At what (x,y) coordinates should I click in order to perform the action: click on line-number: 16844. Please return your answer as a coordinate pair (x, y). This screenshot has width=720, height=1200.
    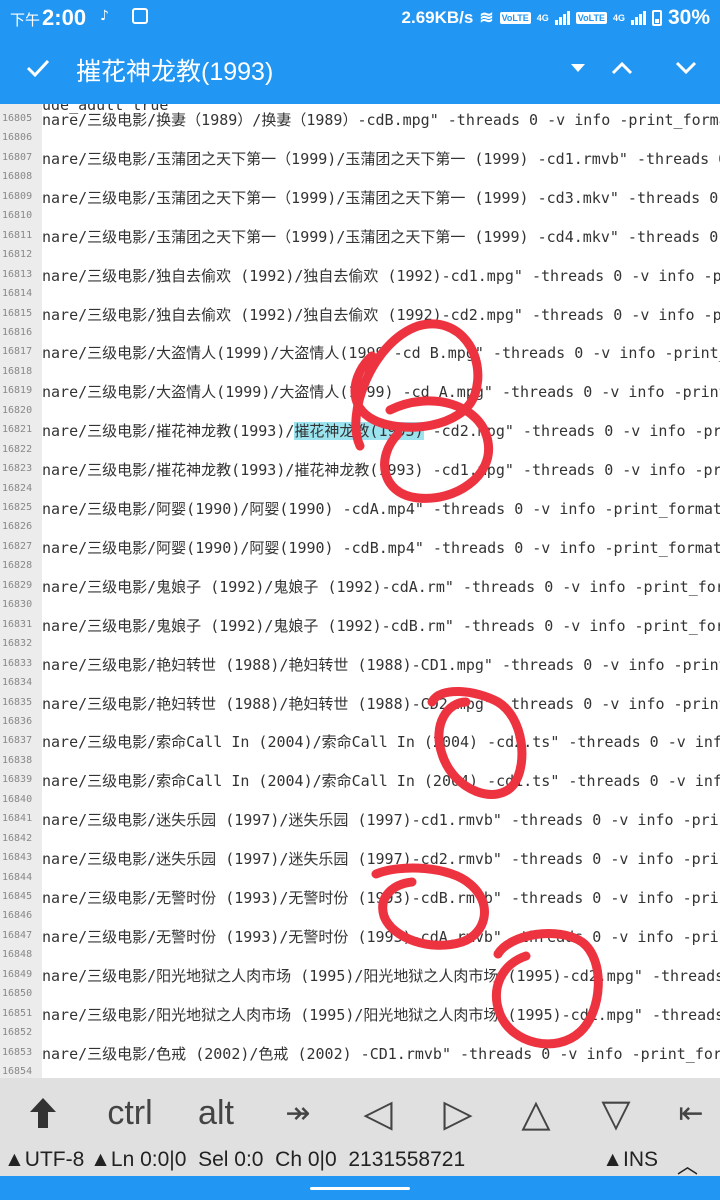
    Looking at the image, I should click on (17, 877).